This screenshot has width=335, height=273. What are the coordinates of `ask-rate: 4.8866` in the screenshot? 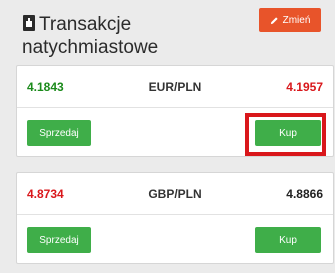 It's located at (304, 194).